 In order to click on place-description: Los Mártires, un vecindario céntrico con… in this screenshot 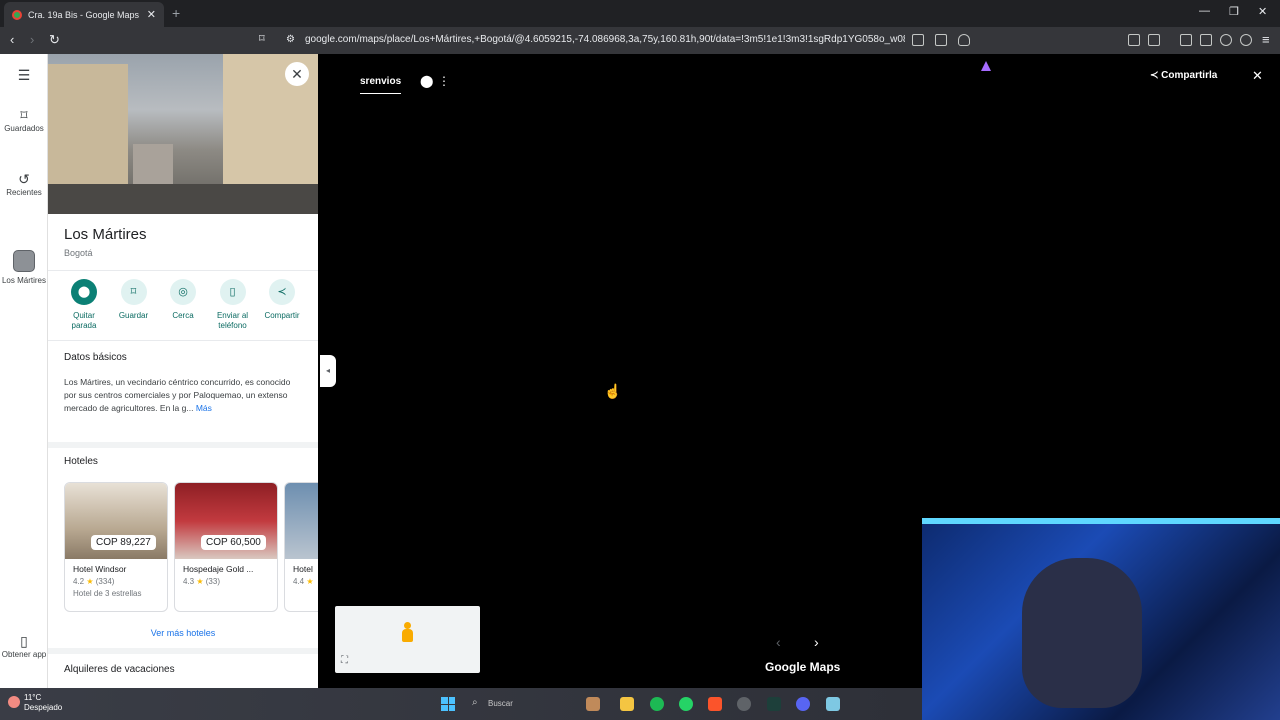, I will do `click(184, 395)`.